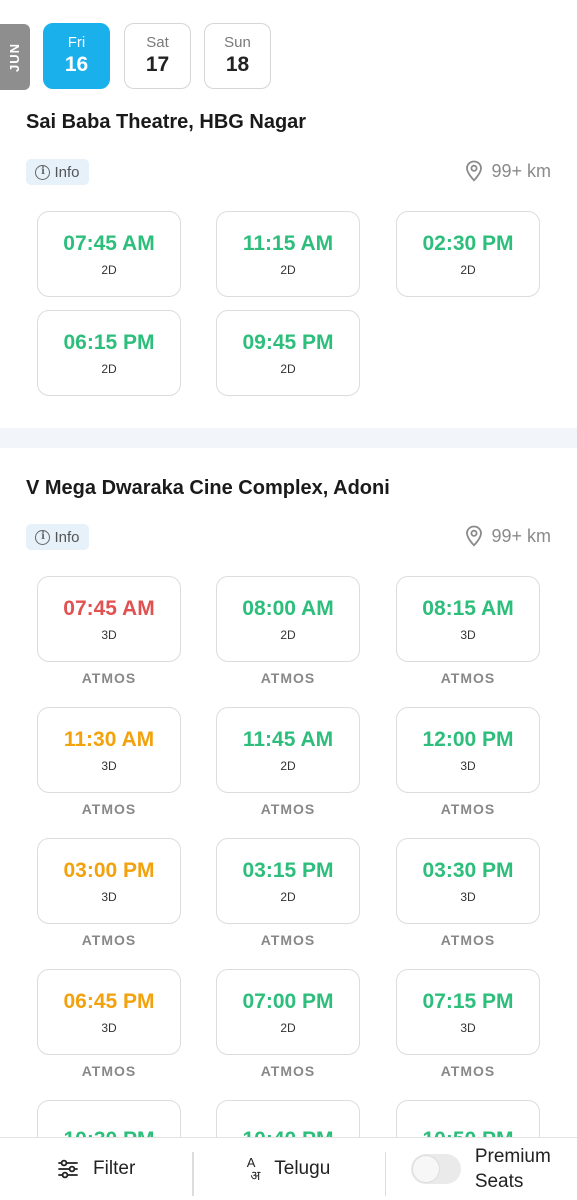 The width and height of the screenshot is (577, 1200). Describe the element at coordinates (513, 1169) in the screenshot. I see `premium-label: Premium Seats` at that location.